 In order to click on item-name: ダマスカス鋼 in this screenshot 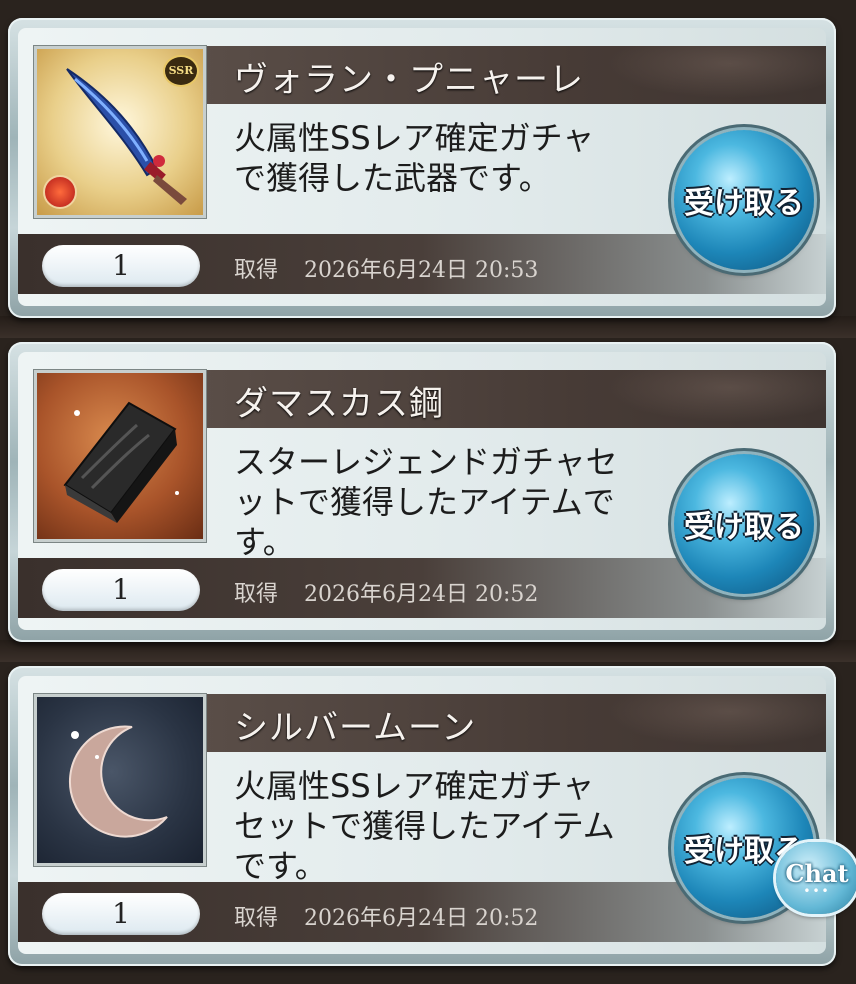, I will do `click(339, 404)`.